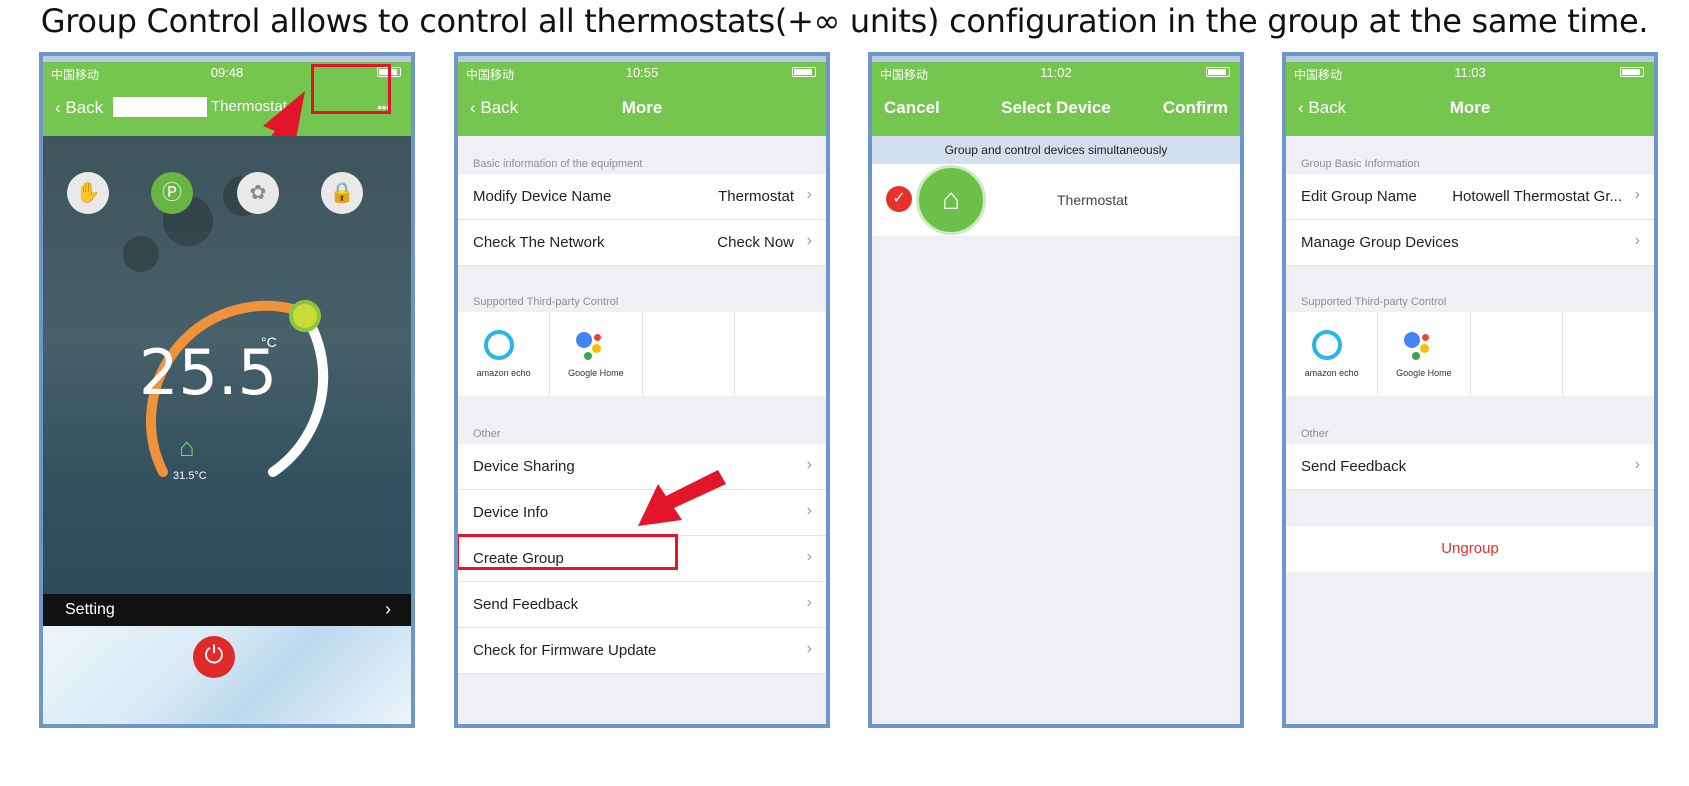 This screenshot has width=1689, height=786. Describe the element at coordinates (90, 609) in the screenshot. I see `setting-label: Setting` at that location.